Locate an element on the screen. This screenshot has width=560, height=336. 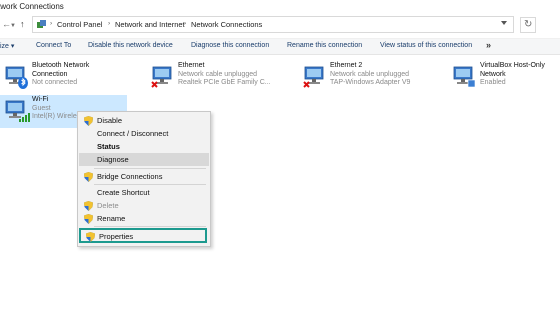
menu-item-label: Disable is located at coordinates (110, 120).